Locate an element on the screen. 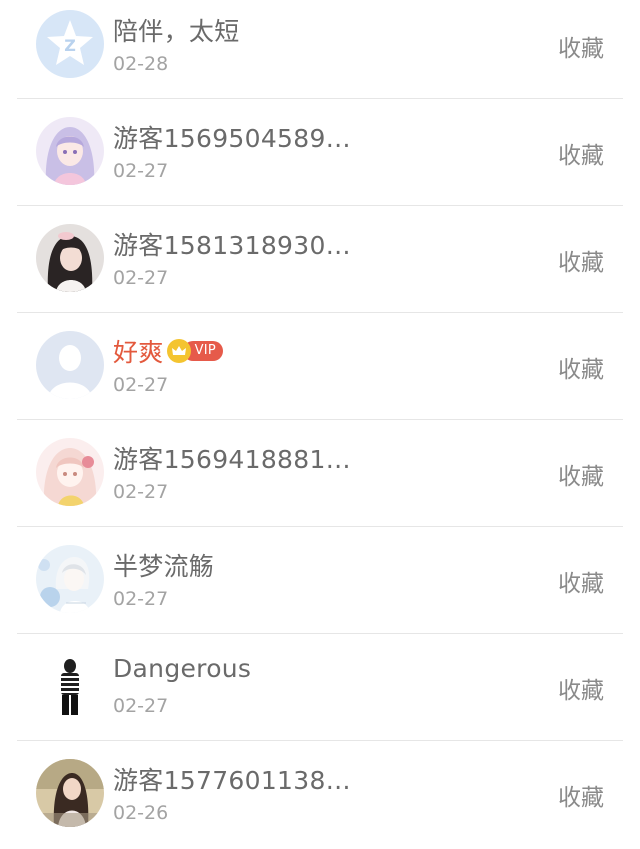 The image size is (640, 849). user-name-vip: 好爽 VIP is located at coordinates (168, 351).